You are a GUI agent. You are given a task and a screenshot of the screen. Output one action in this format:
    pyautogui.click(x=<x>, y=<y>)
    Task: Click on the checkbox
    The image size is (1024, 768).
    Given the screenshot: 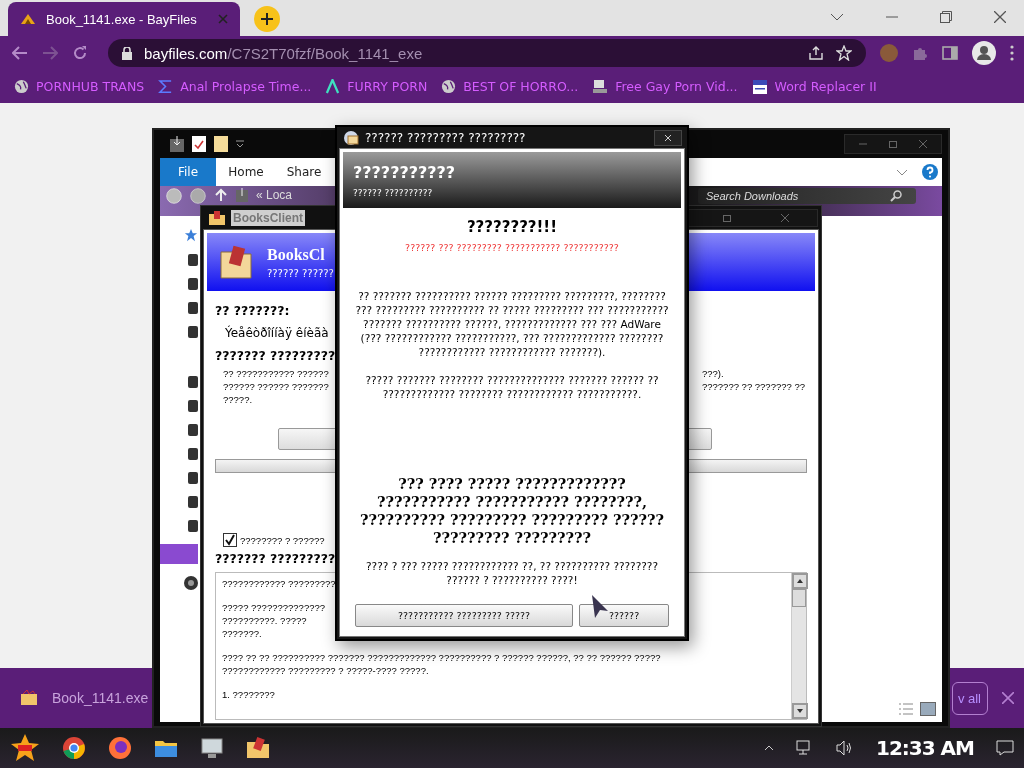 What is the action you would take?
    pyautogui.click(x=230, y=540)
    